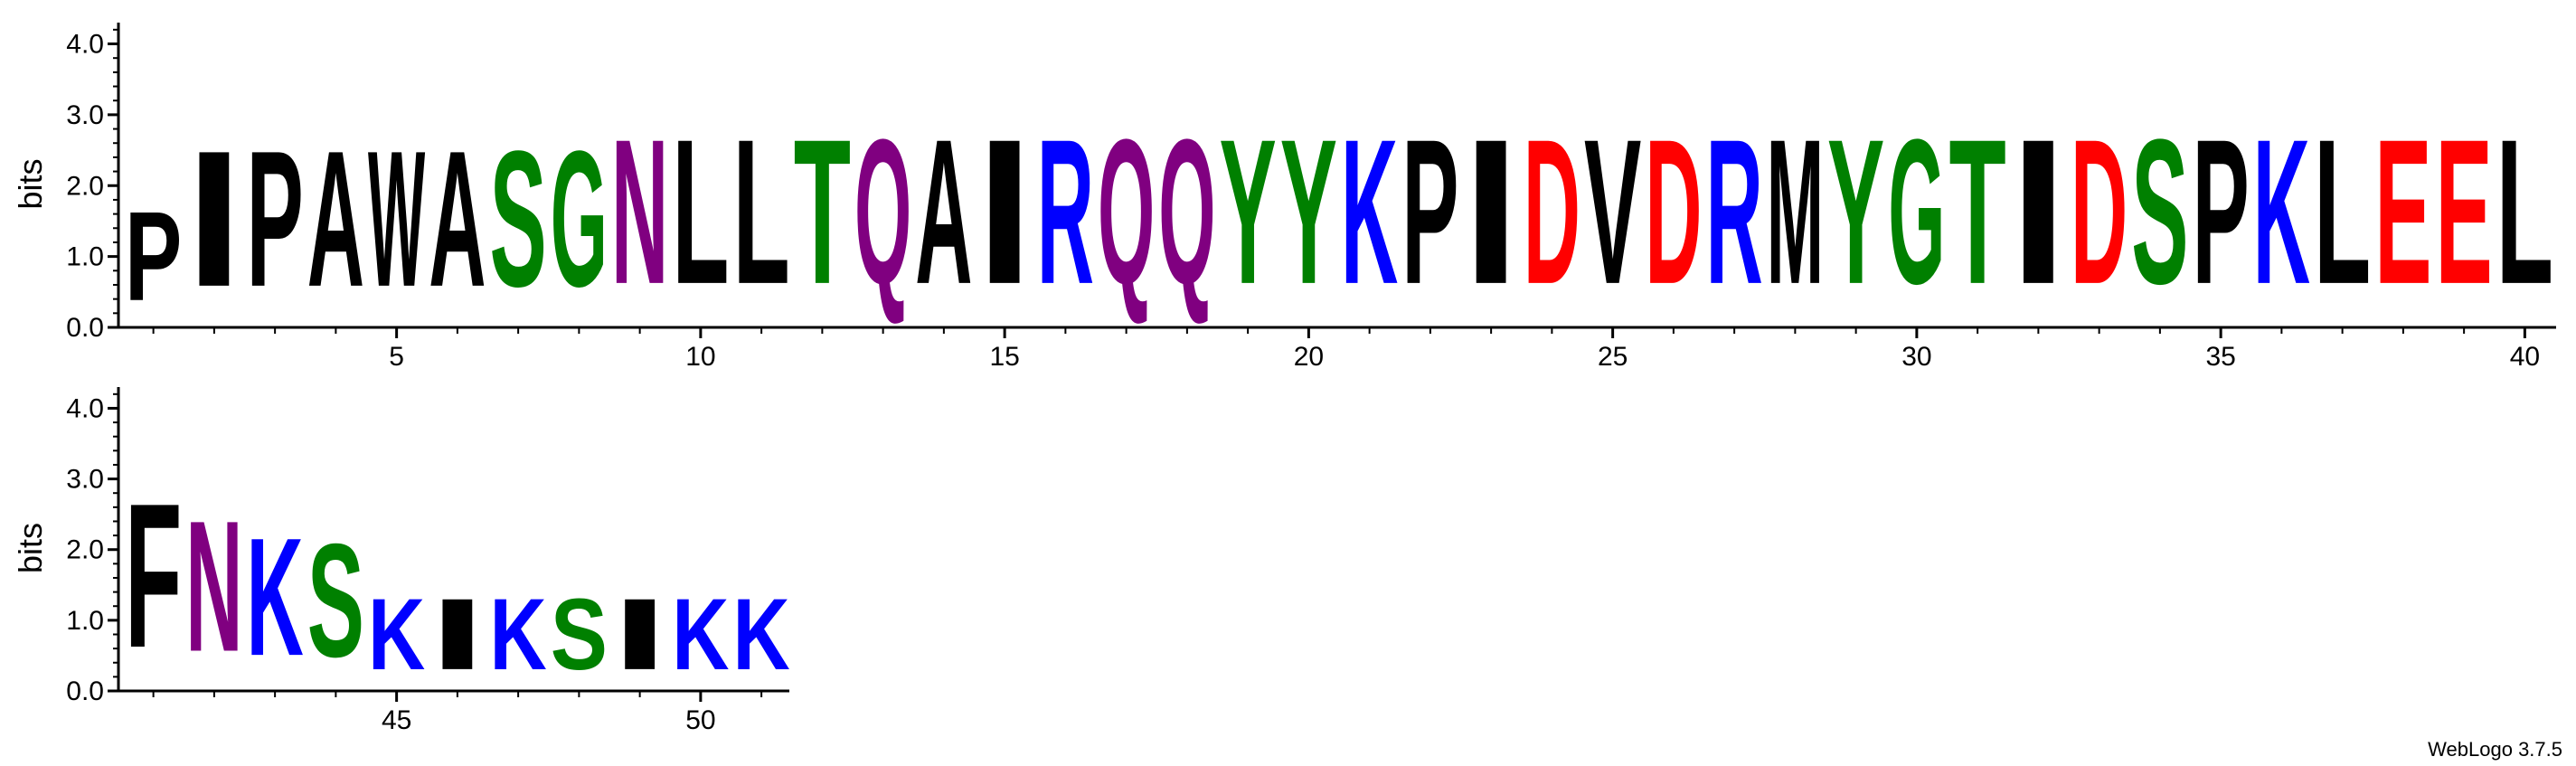 The image size is (2576, 766). What do you see at coordinates (700, 357) in the screenshot?
I see `x-tick-label: 10` at bounding box center [700, 357].